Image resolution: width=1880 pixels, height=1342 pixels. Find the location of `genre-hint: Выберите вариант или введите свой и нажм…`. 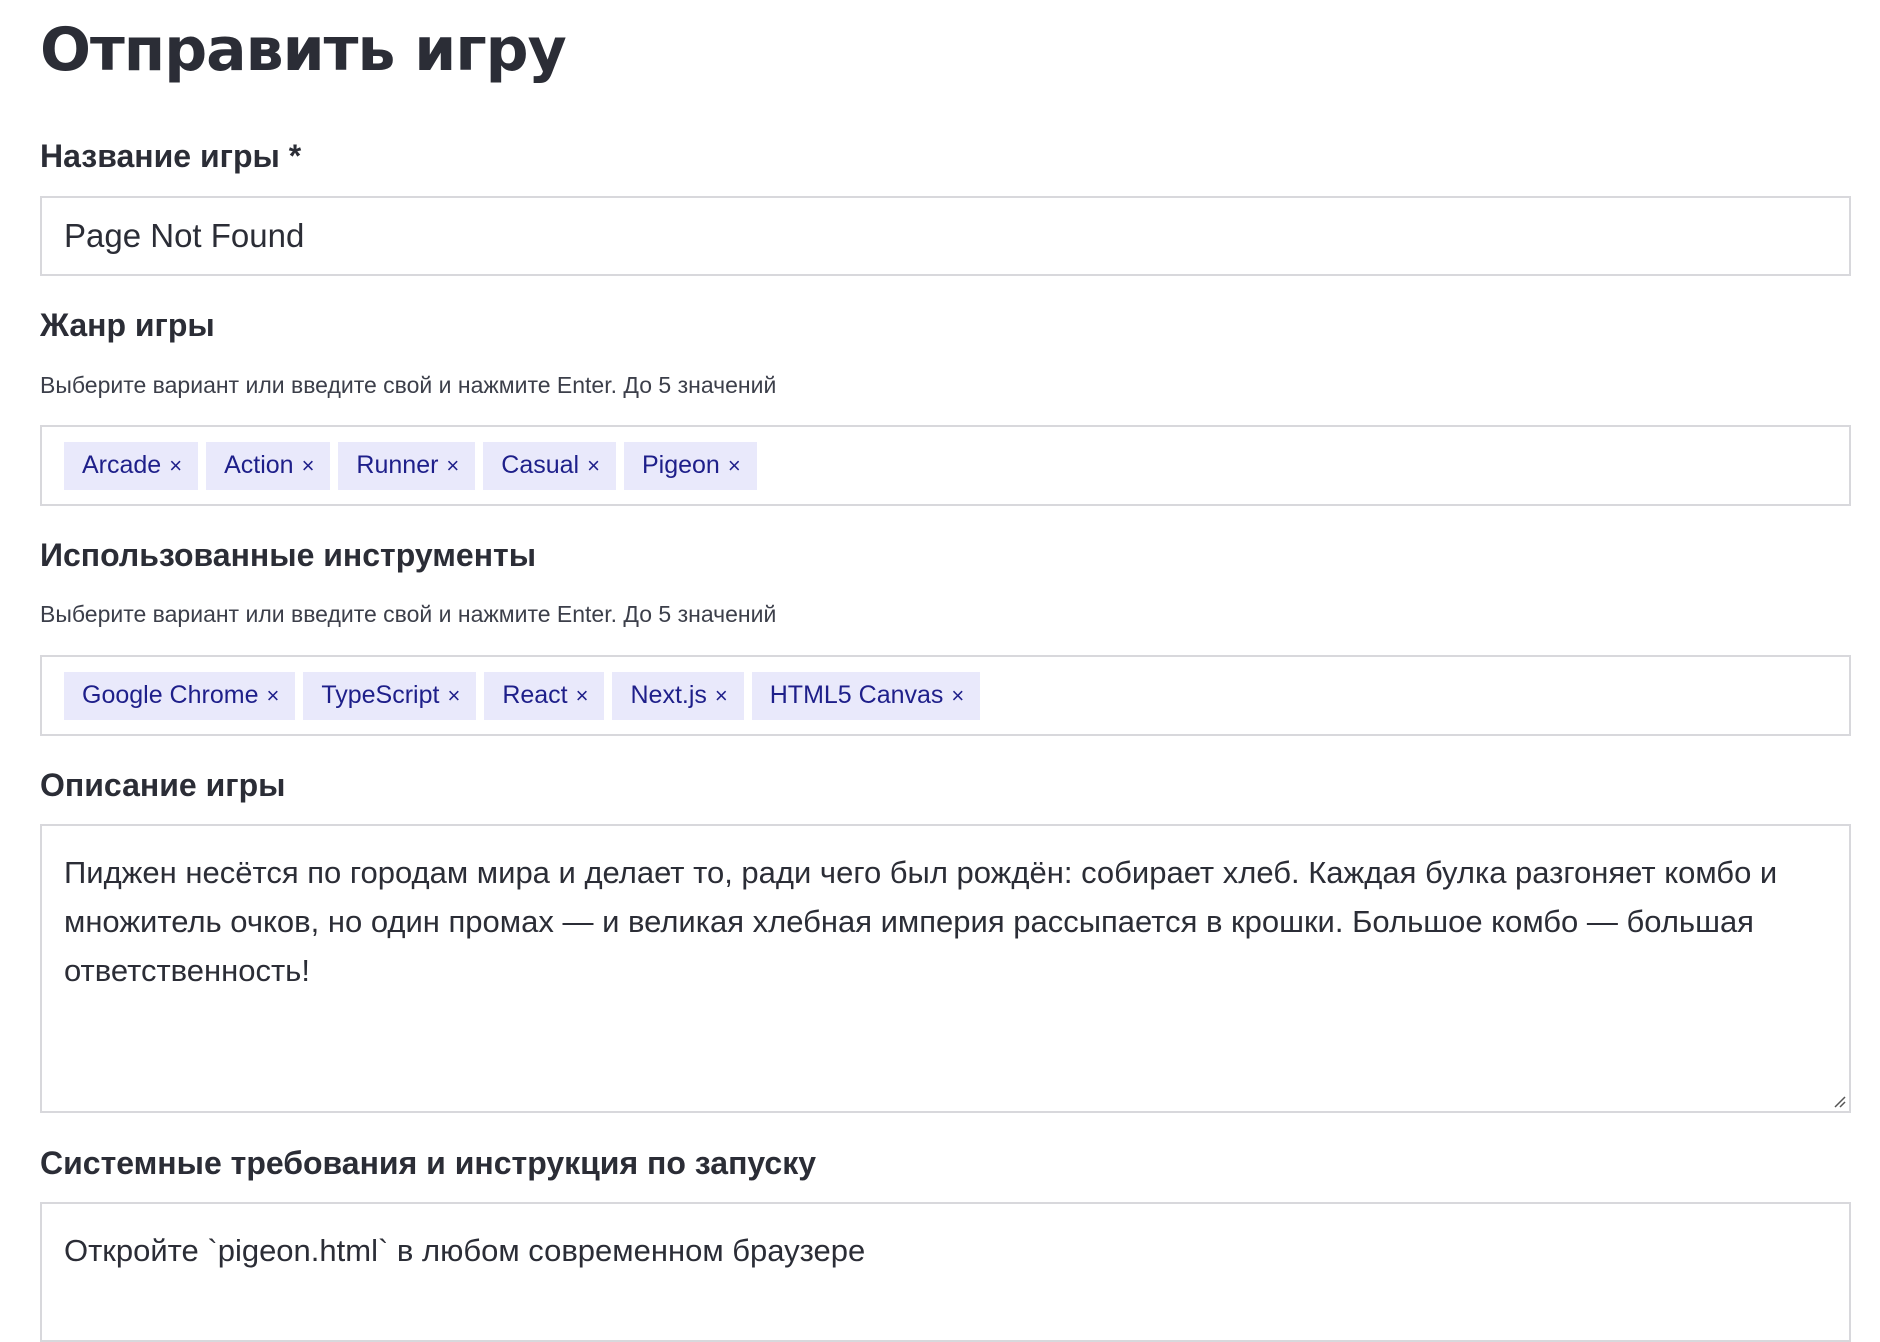

genre-hint: Выберите вариант или введите свой и нажм… is located at coordinates (408, 385).